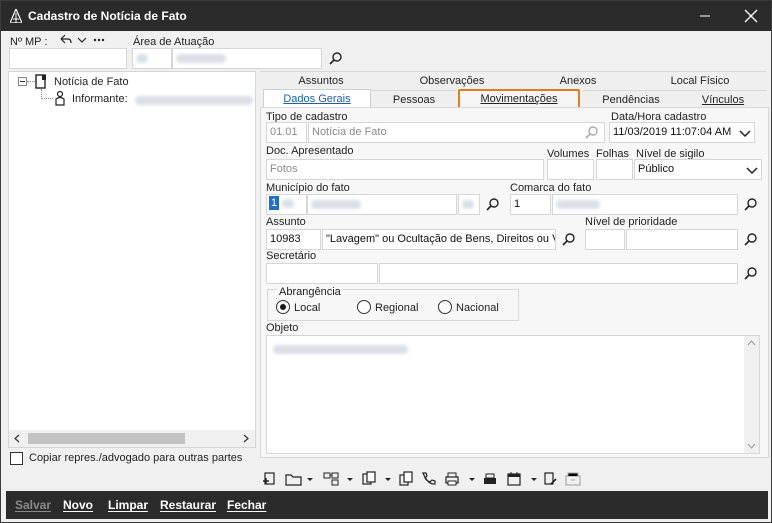 This screenshot has height=523, width=772. What do you see at coordinates (29, 42) in the screenshot?
I see `nmp-label: Nº MP :` at bounding box center [29, 42].